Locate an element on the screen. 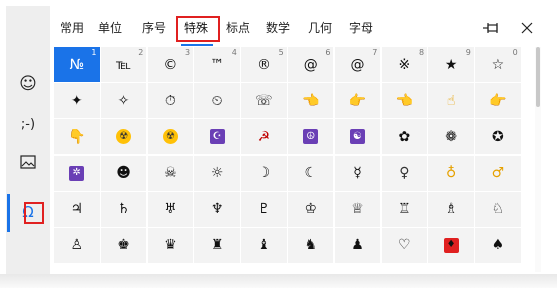 This screenshot has width=557, height=288. symbol-glyph: ♂ is located at coordinates (498, 173).